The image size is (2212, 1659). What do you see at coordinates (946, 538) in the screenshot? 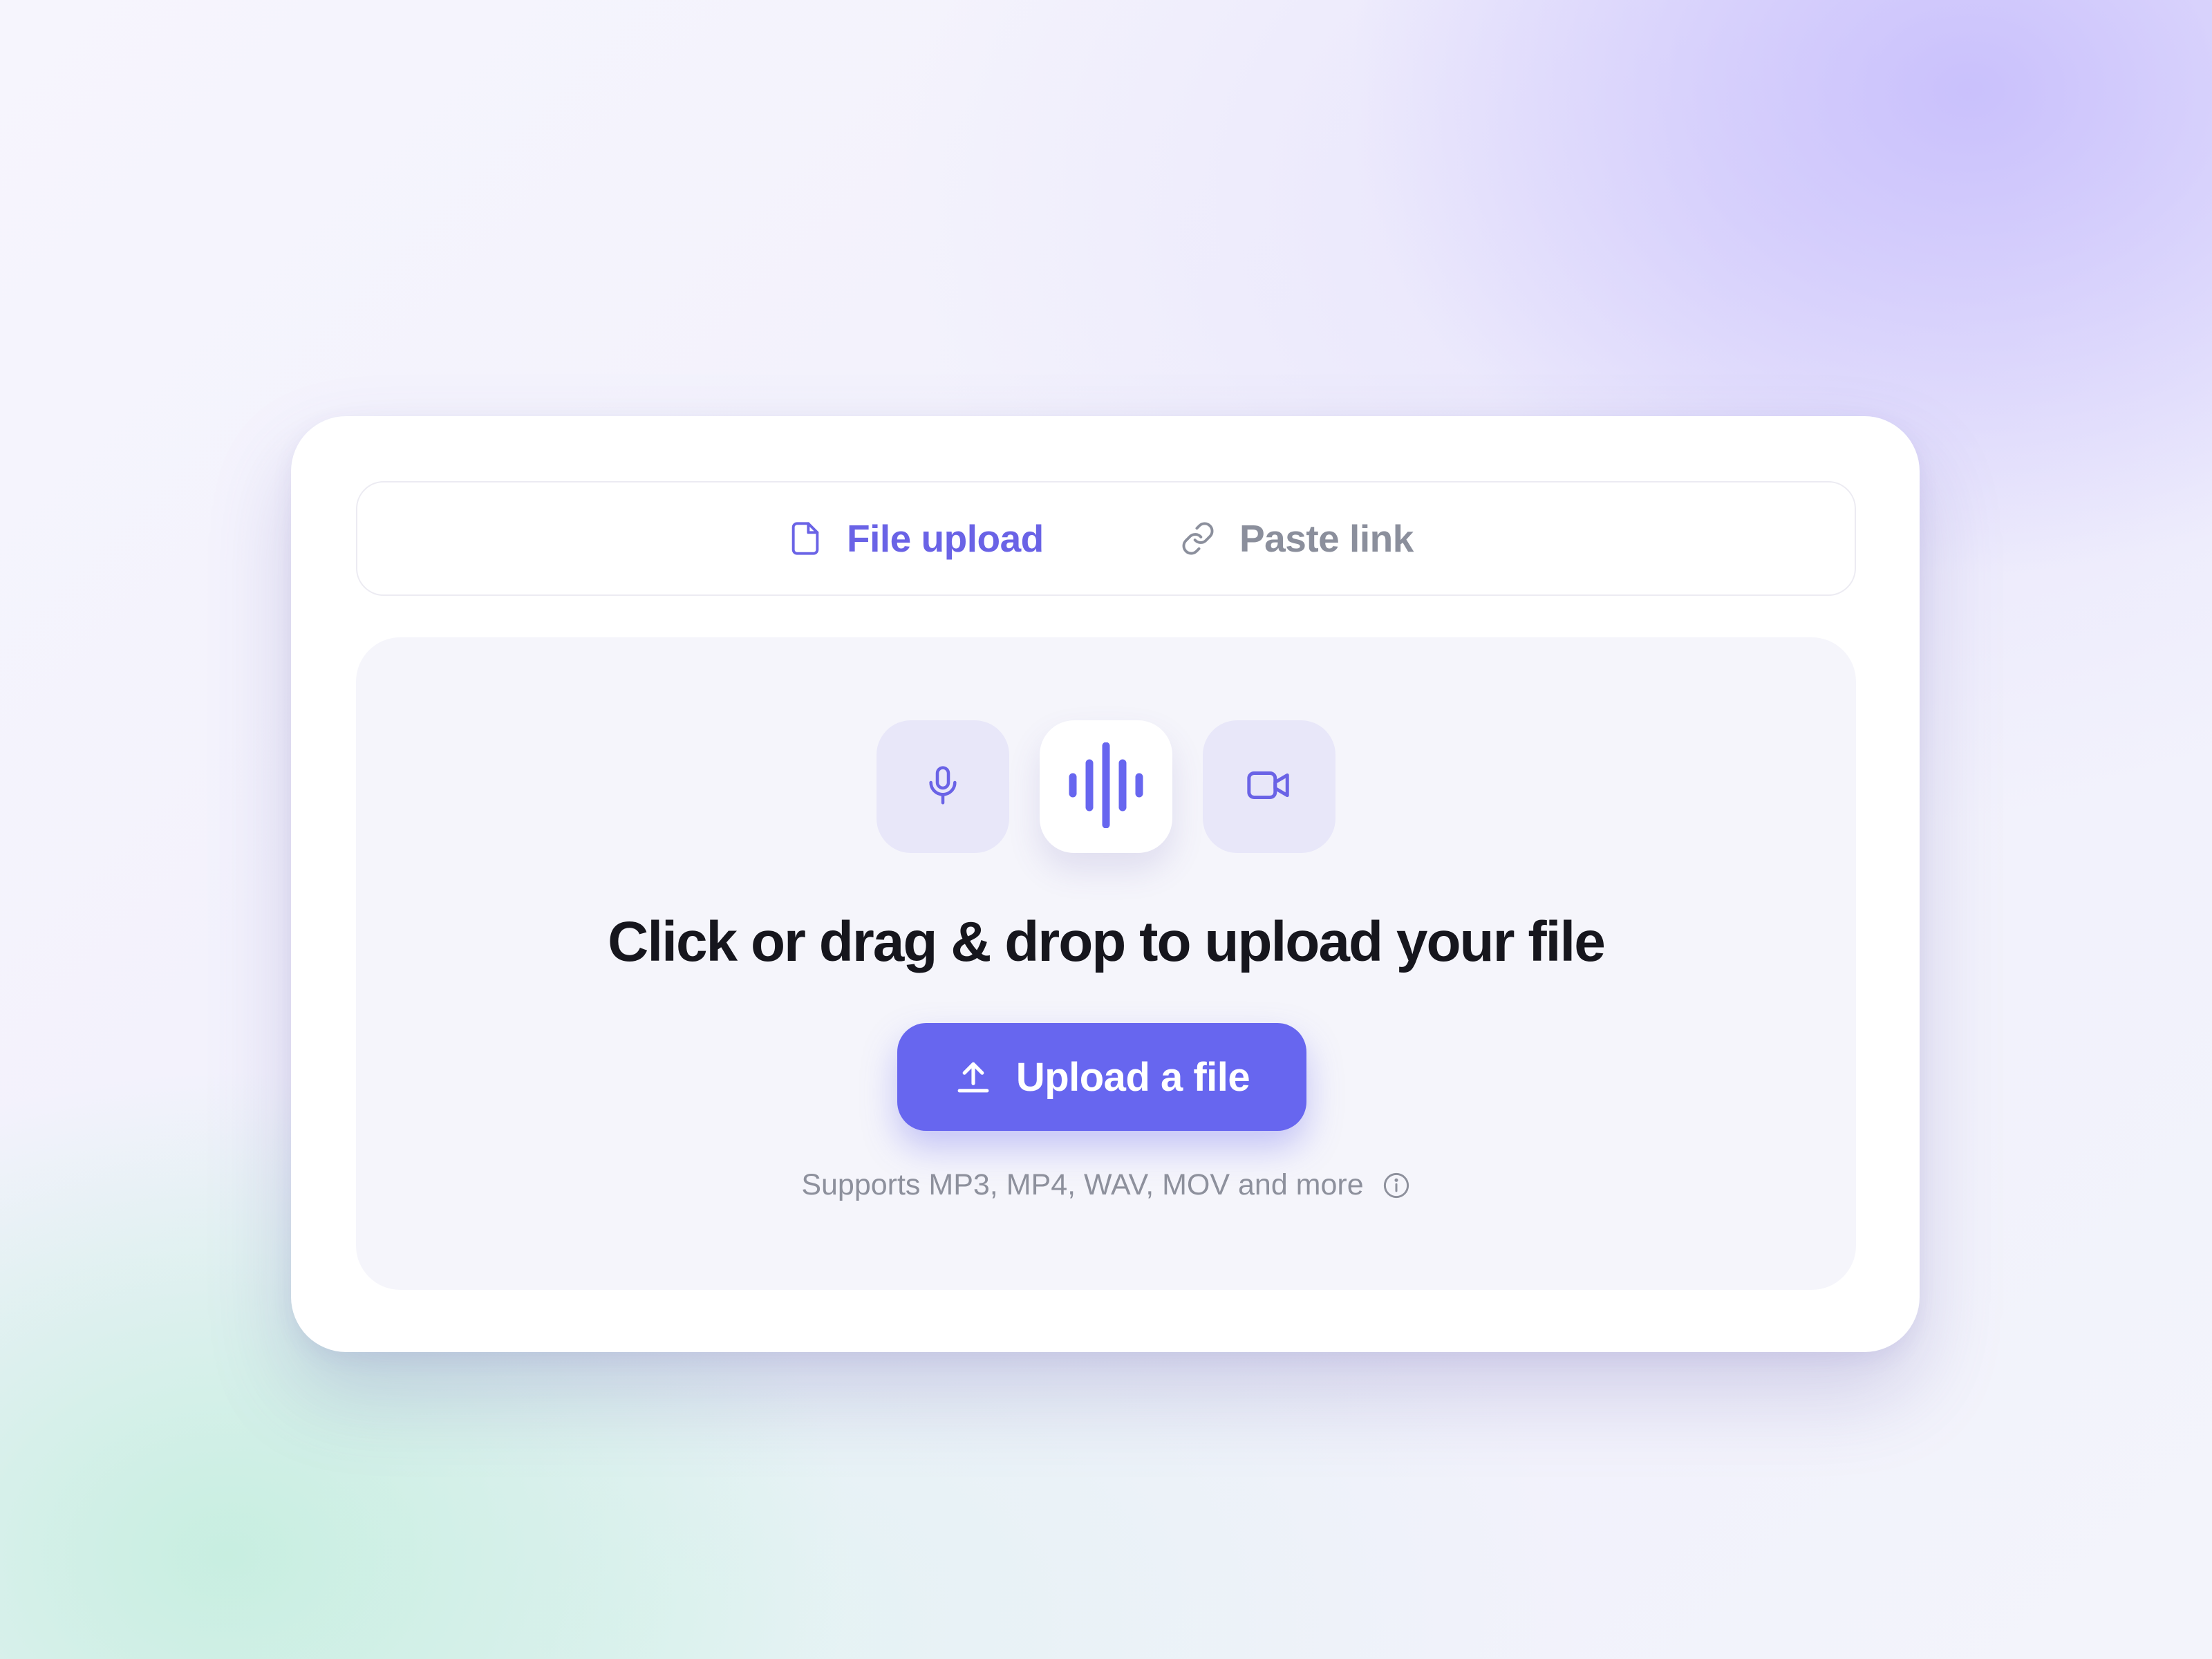
I see `tab-file-upload-label: File upload` at bounding box center [946, 538].